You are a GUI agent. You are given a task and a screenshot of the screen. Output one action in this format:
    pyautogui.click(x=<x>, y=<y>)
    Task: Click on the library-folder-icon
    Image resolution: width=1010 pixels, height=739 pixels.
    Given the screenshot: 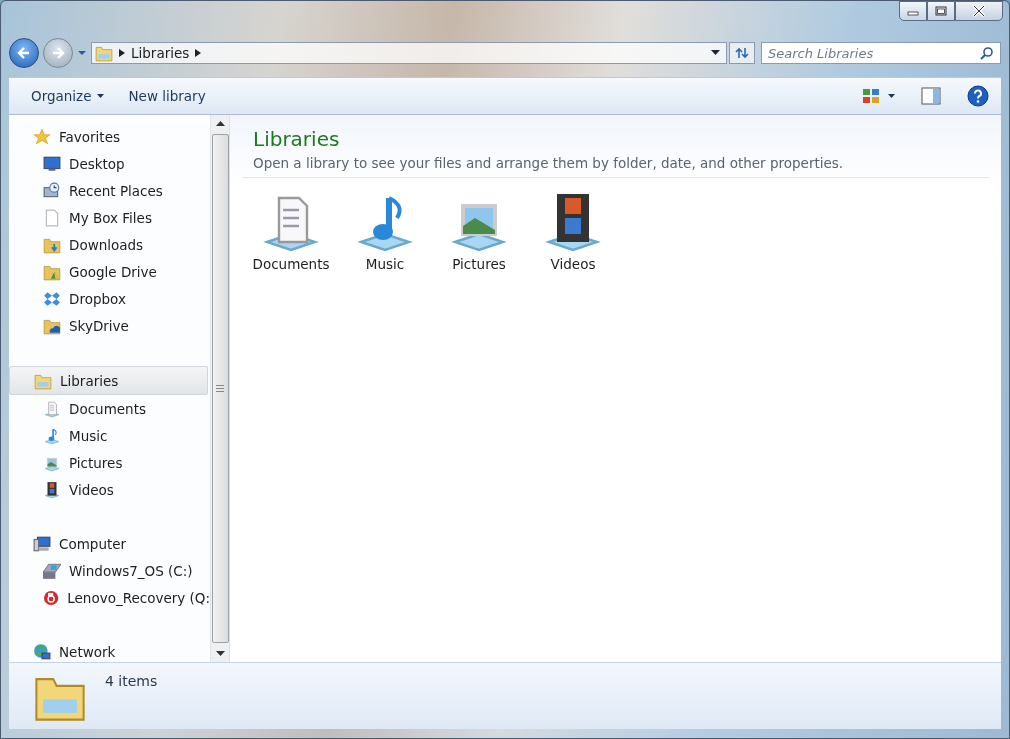 What is the action you would take?
    pyautogui.click(x=104, y=53)
    